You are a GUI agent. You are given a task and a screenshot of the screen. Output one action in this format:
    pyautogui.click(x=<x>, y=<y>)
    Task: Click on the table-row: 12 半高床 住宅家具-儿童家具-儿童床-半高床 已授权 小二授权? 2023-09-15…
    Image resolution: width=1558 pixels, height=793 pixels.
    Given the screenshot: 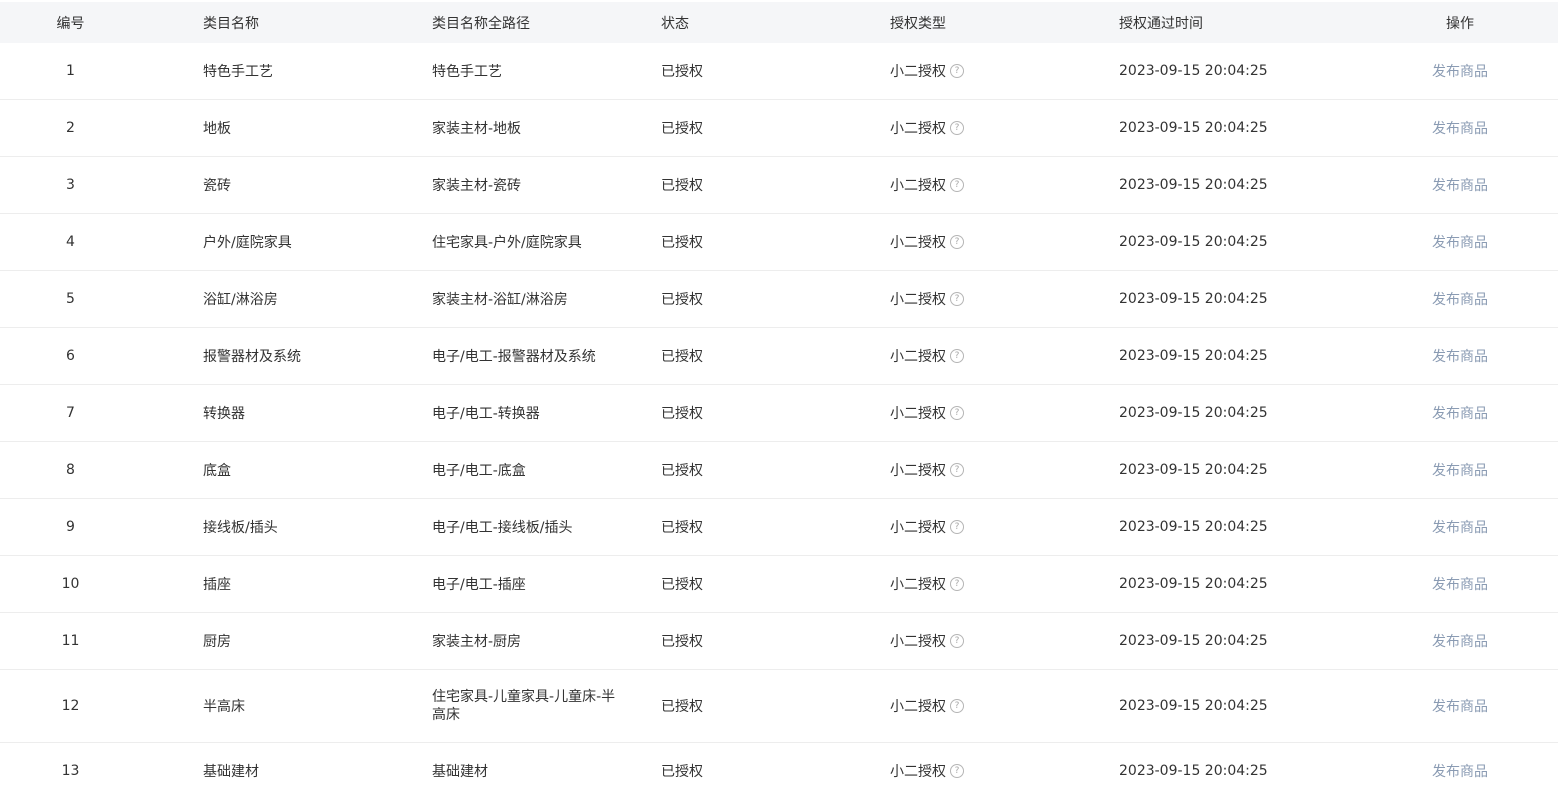 What is the action you would take?
    pyautogui.click(x=779, y=706)
    